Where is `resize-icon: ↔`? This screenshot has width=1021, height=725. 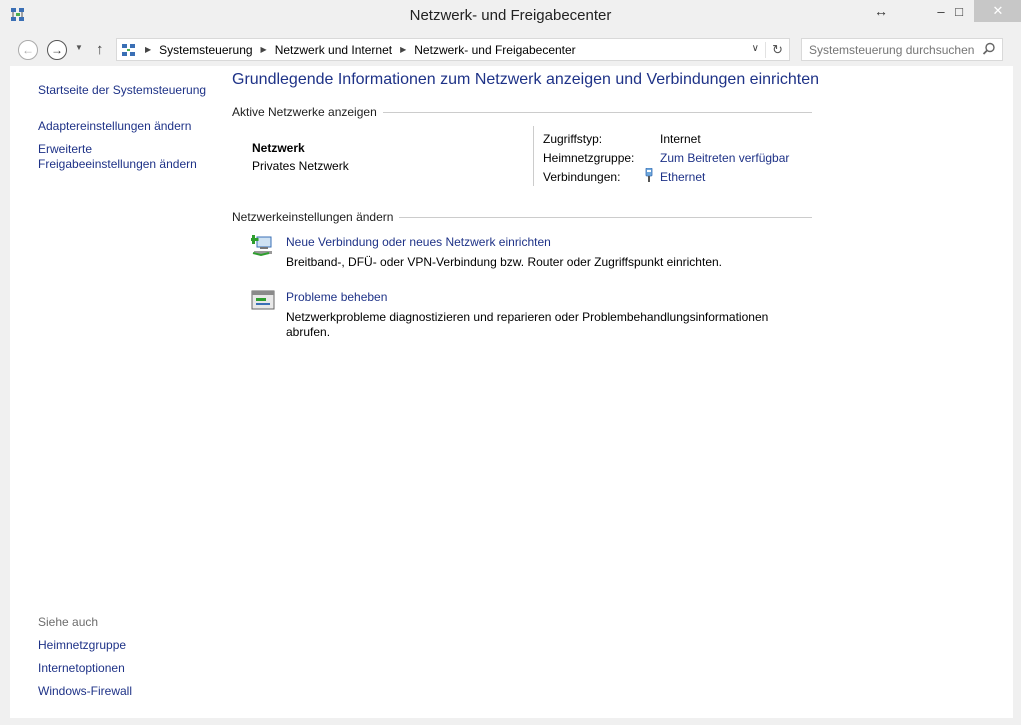
resize-icon: ↔ is located at coordinates (881, 11).